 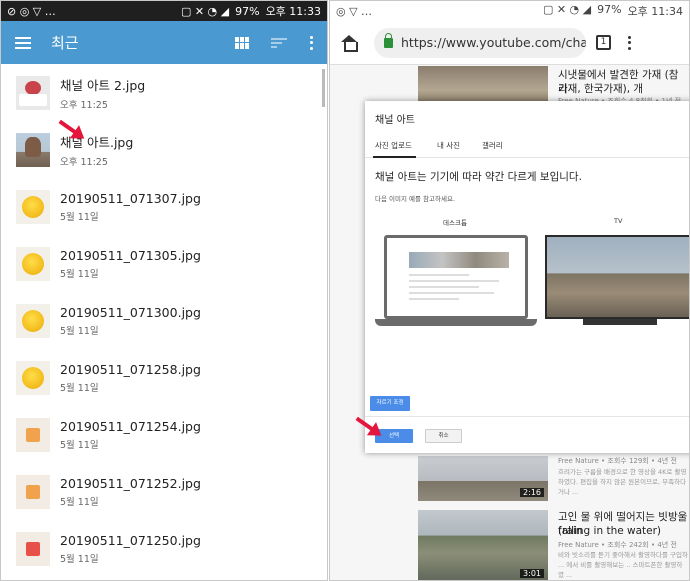 What do you see at coordinates (603, 42) in the screenshot?
I see `tab-switcher-button: 1` at bounding box center [603, 42].